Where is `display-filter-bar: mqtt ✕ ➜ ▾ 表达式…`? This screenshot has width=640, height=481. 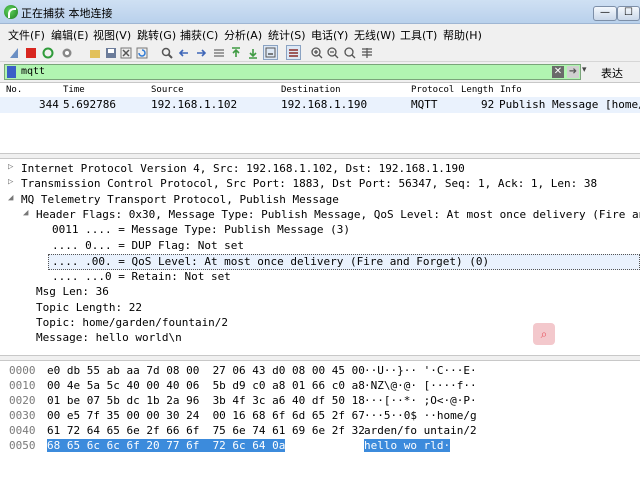 display-filter-bar: mqtt ✕ ➜ ▾ 表达式… is located at coordinates (320, 79).